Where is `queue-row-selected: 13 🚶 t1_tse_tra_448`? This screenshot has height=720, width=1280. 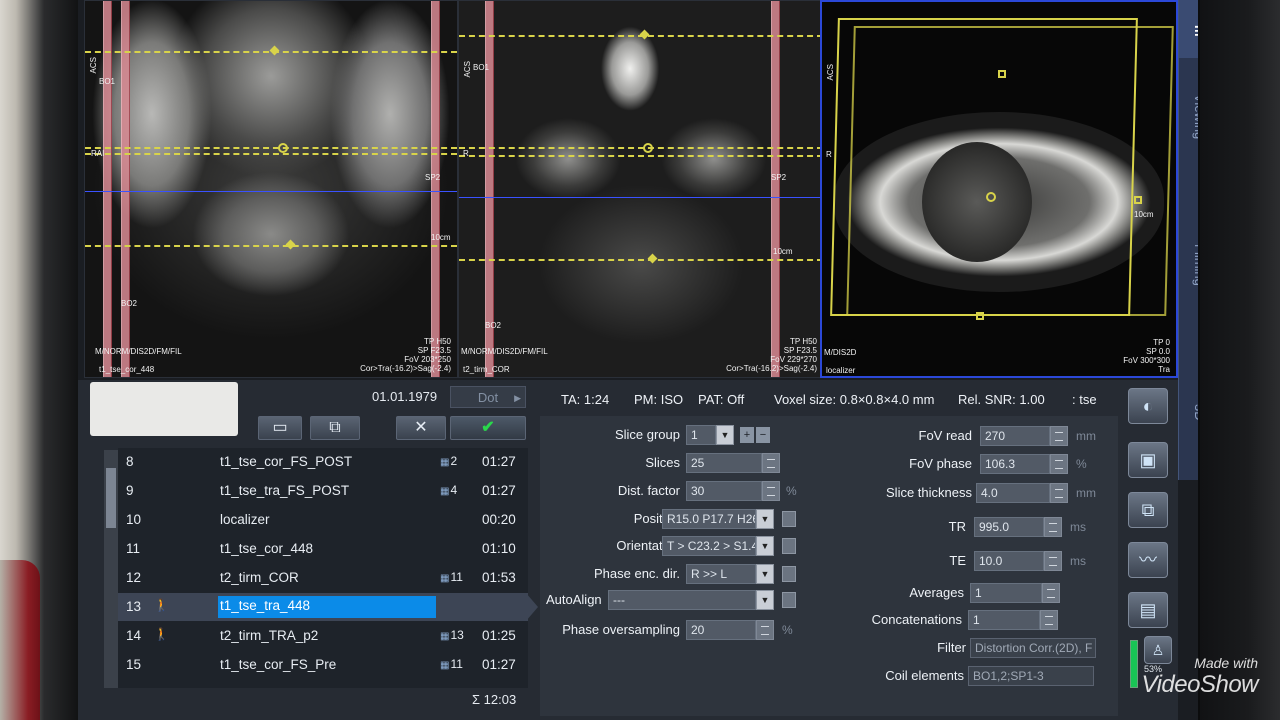
queue-row-selected: 13 🚶 t1_tse_tra_448 is located at coordinates (323, 607).